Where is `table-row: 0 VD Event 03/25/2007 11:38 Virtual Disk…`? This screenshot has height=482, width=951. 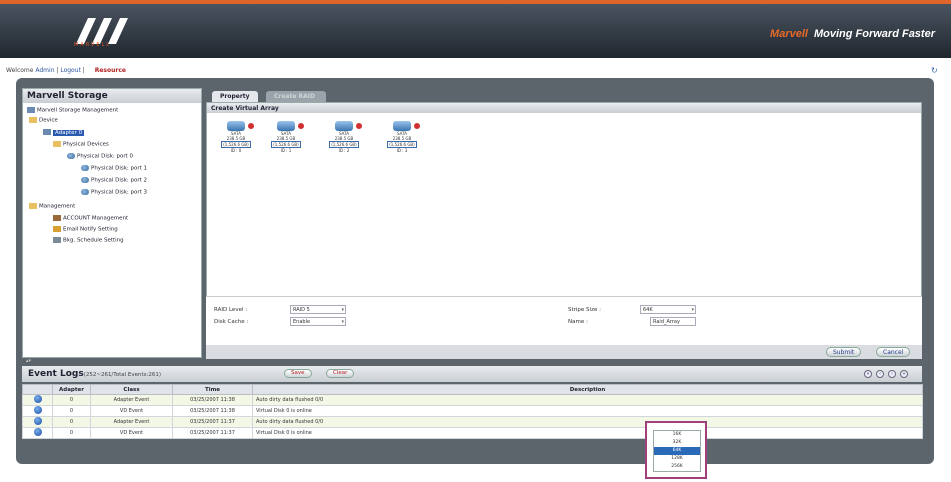 table-row: 0 VD Event 03/25/2007 11:38 Virtual Disk… is located at coordinates (472, 411).